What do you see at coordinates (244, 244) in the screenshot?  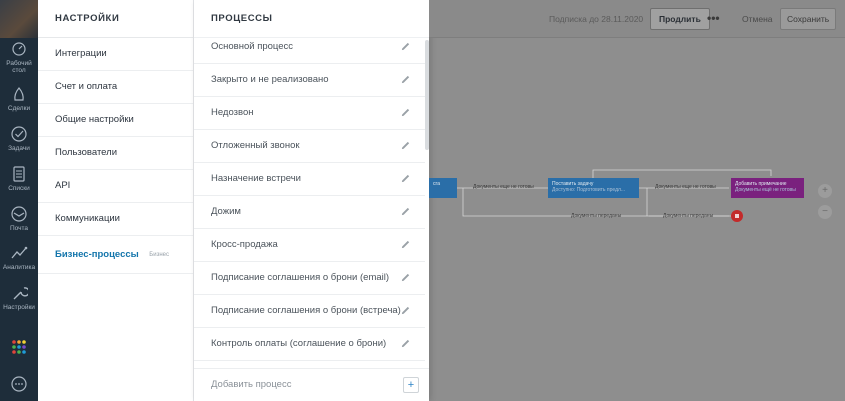 I see `process-name: Кросс-продажа` at bounding box center [244, 244].